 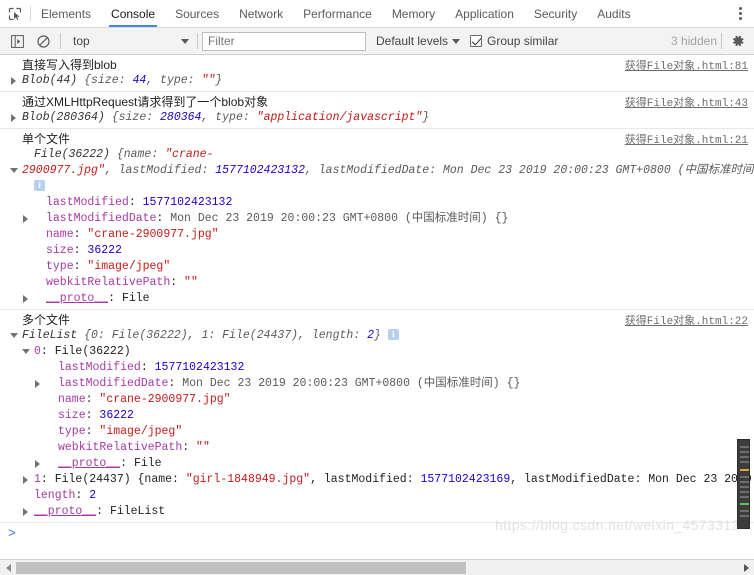 I want to click on console-message-text: 通过XMLHttpRequest请求得到了一个blob对象, so click(x=145, y=102).